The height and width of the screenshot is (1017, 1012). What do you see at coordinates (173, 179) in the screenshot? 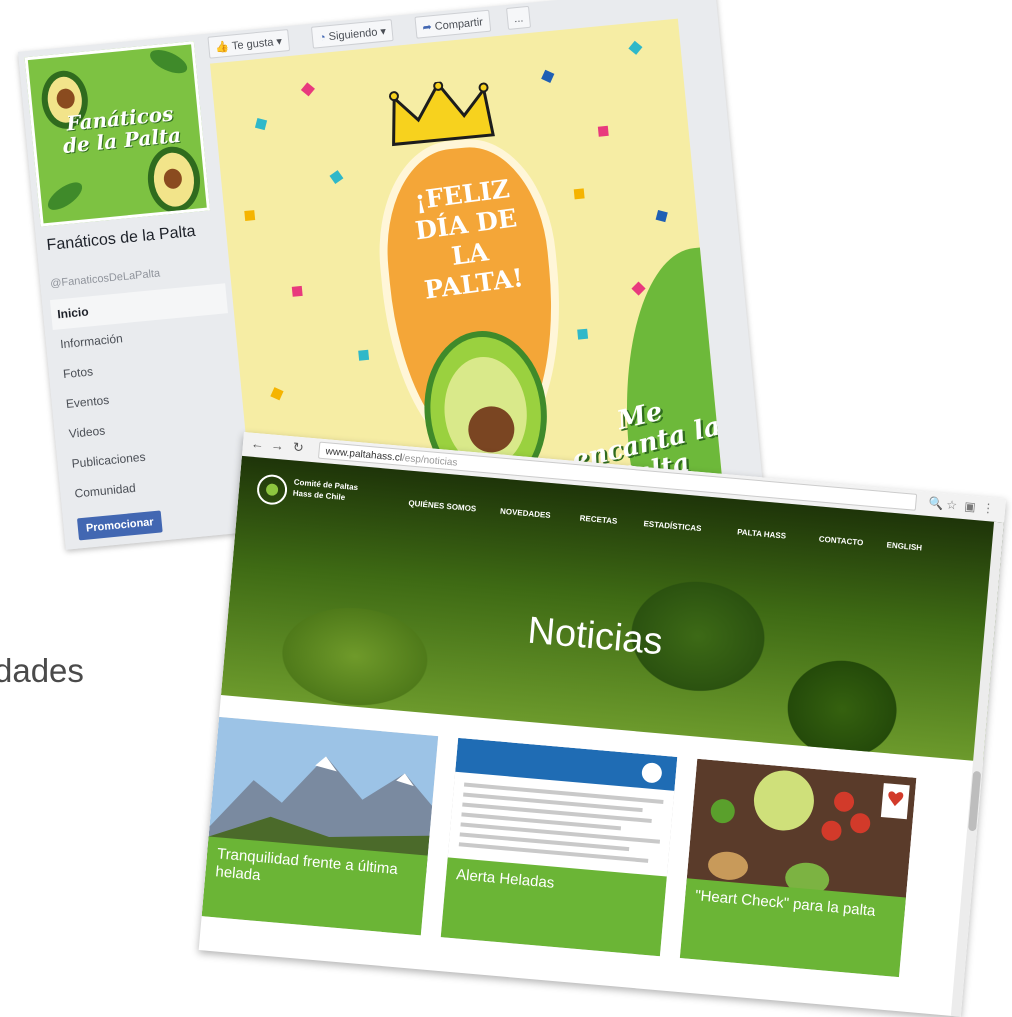
I see `avocado-icon` at bounding box center [173, 179].